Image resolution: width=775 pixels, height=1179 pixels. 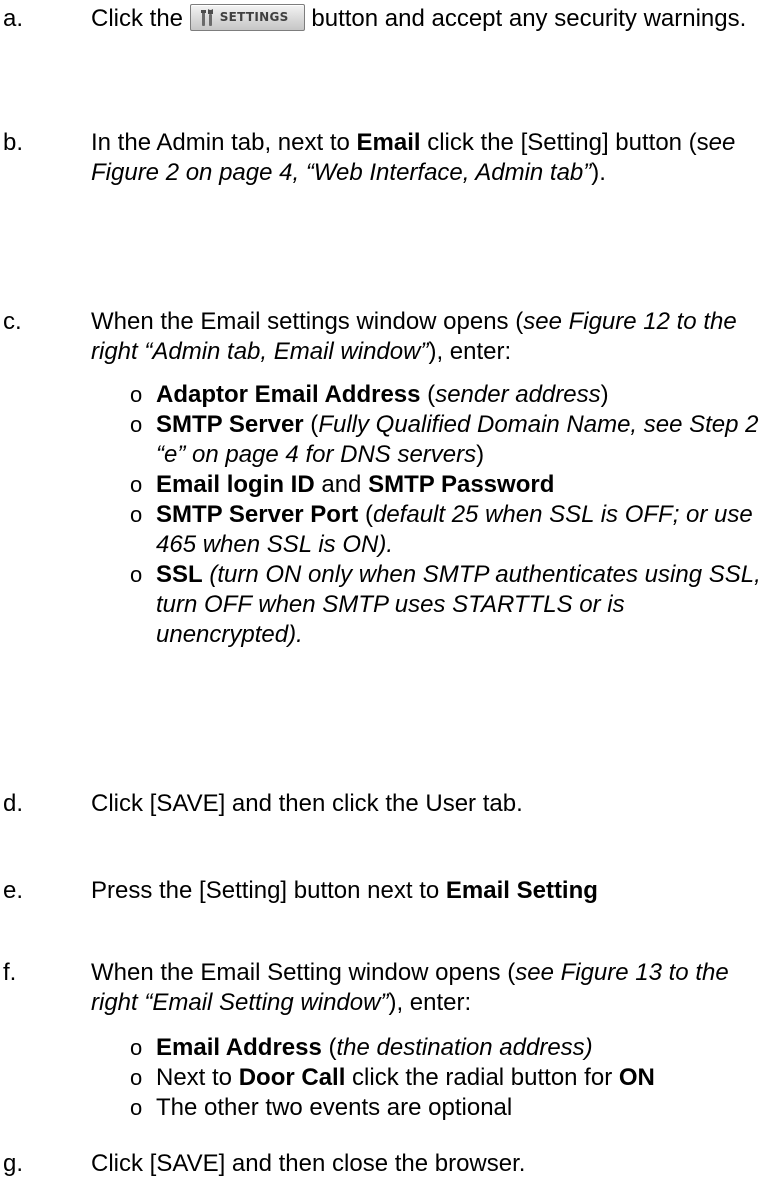 I want to click on settings-button-label: SETTINGS, so click(x=254, y=16).